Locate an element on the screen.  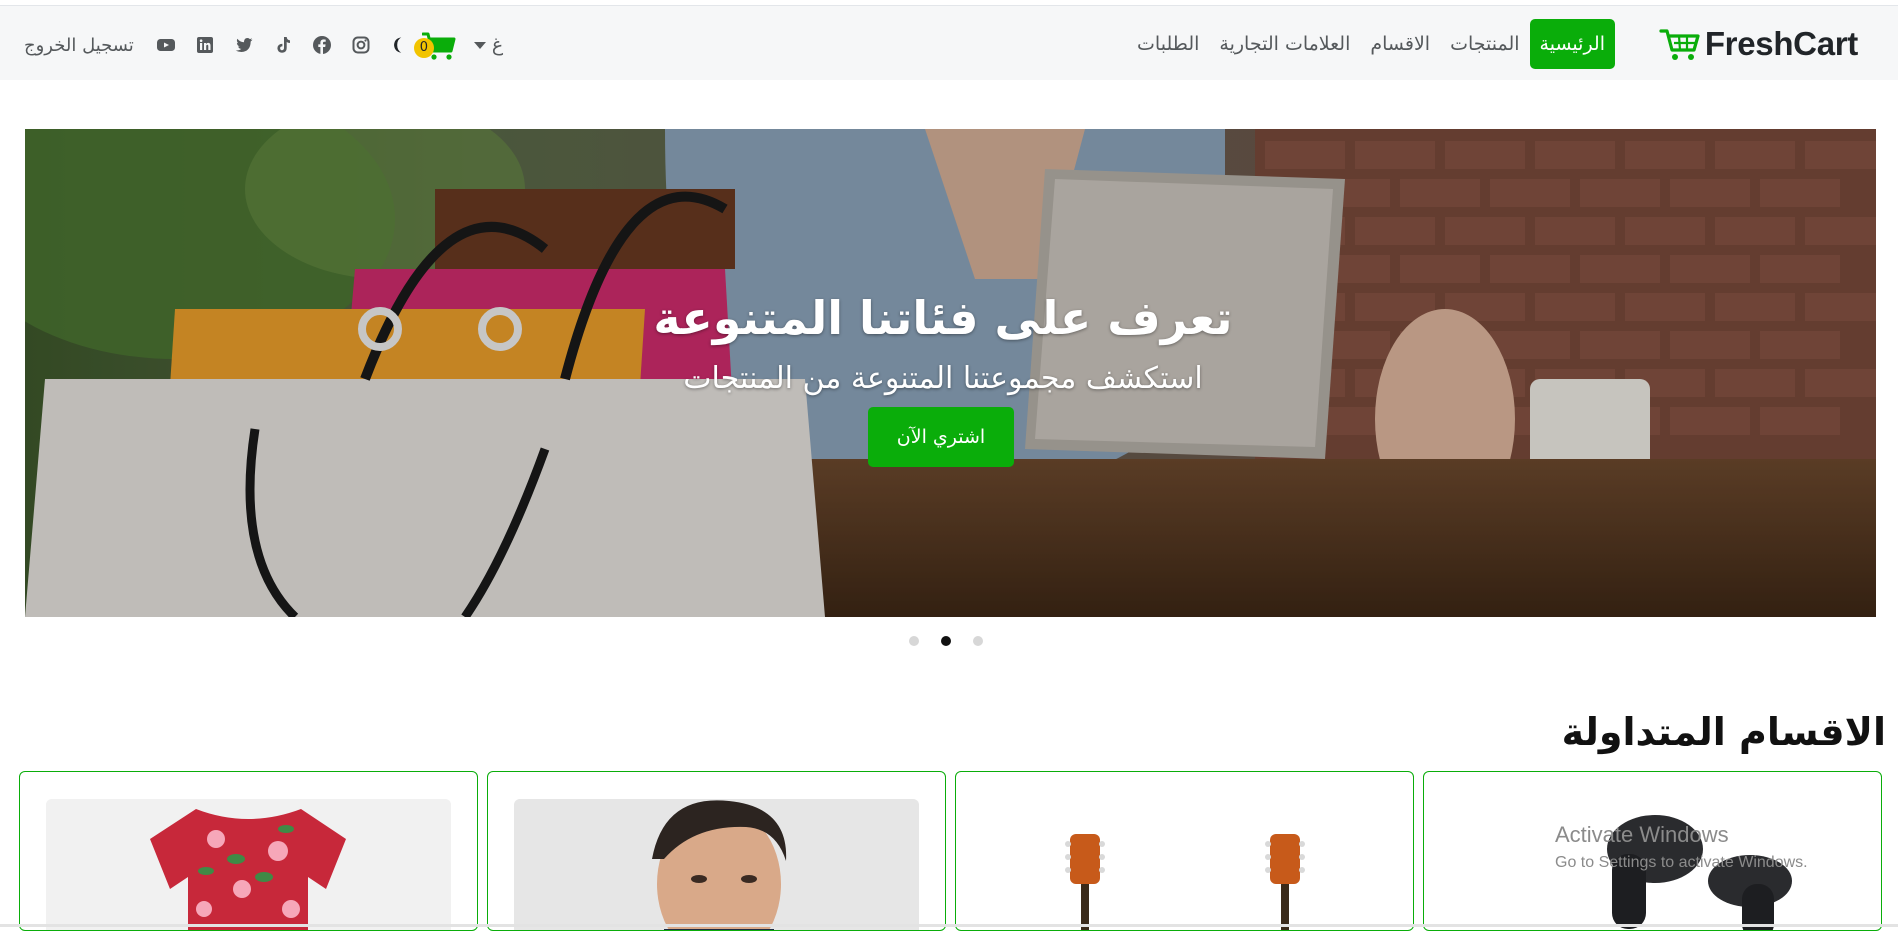
cart-count-badge: 0 is located at coordinates (423, 48).